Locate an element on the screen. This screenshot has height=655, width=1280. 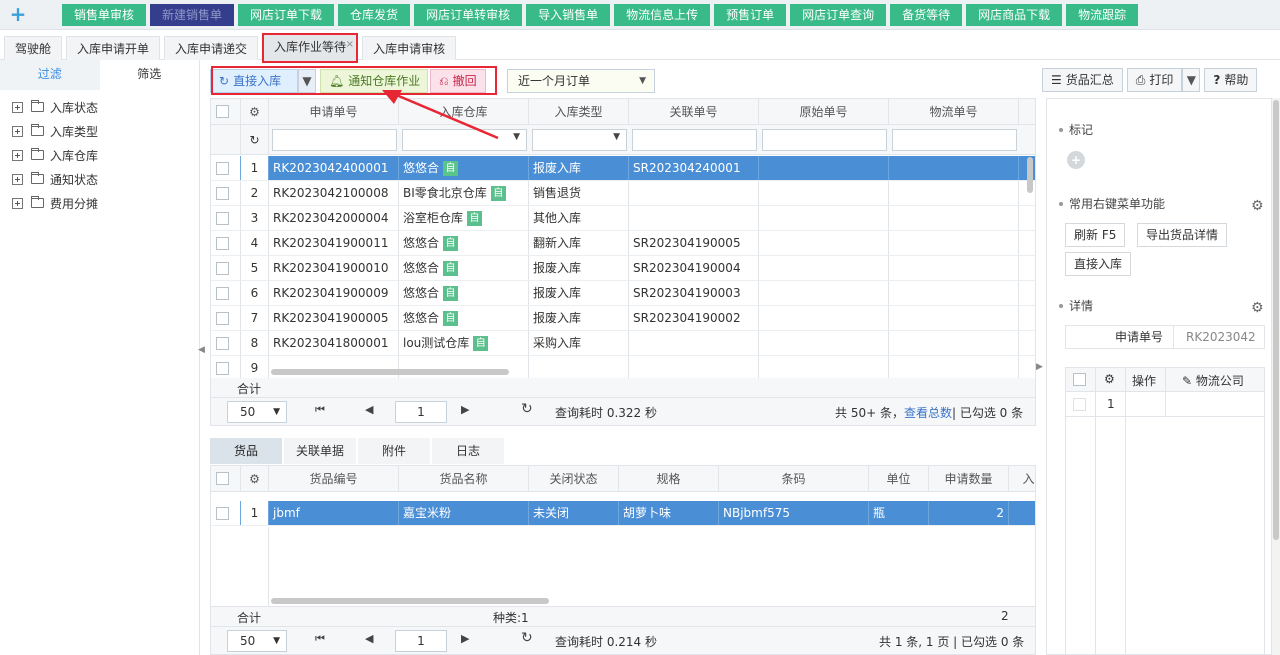
col-header: 规格 is located at coordinates (669, 478).